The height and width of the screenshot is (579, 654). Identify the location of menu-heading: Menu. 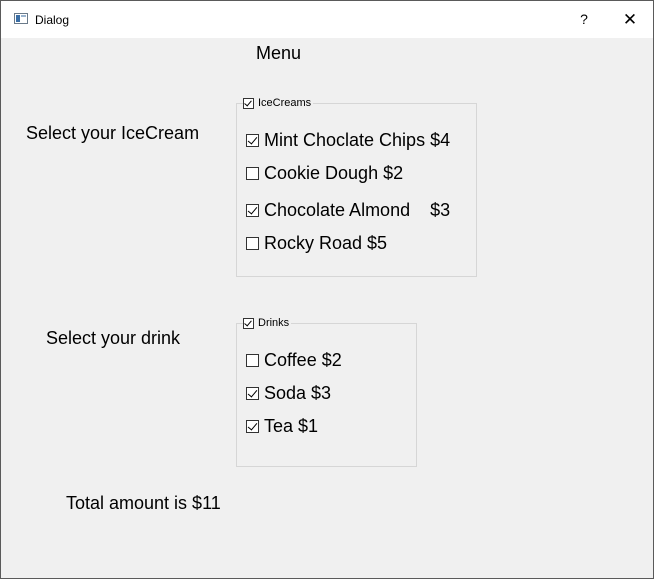
(279, 53).